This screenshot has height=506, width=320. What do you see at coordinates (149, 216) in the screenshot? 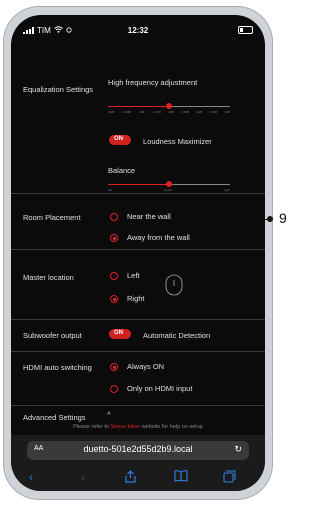
I see `near-wall-label: Near the wall` at bounding box center [149, 216].